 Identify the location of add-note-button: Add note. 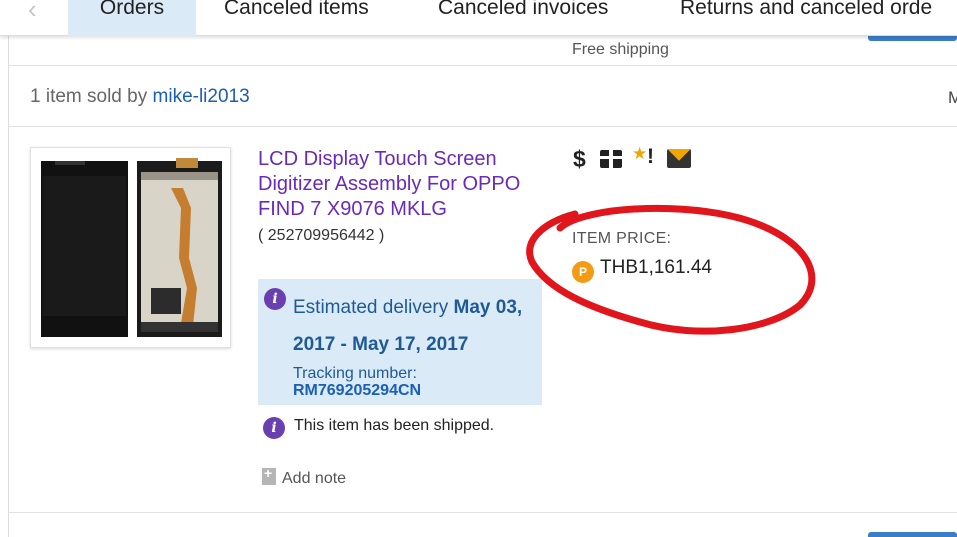
(304, 476).